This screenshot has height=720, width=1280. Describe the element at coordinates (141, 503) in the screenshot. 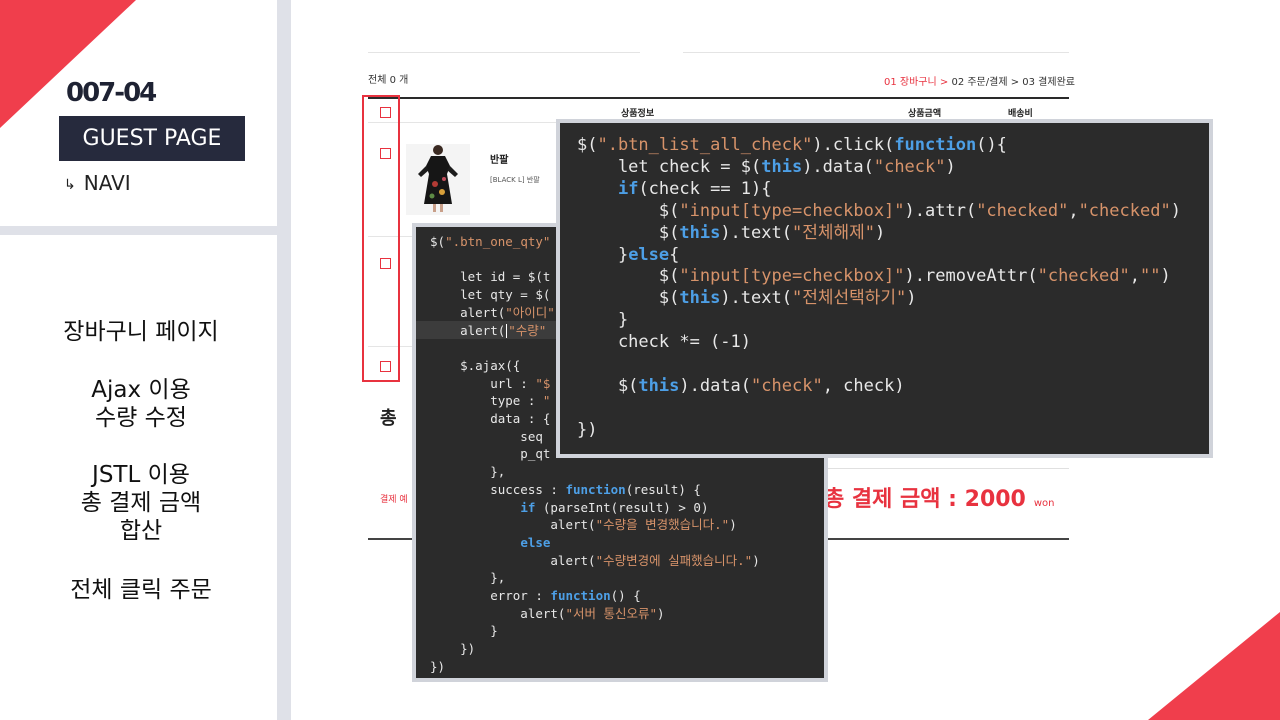

I see `feature-jstl-total: JSTL 이용 총 결제 금액 합산` at that location.